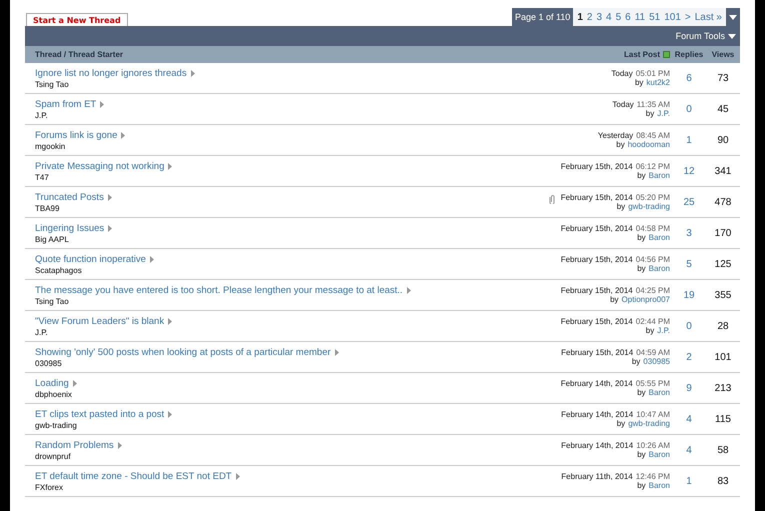 The height and width of the screenshot is (511, 765). I want to click on thread-title-link: ET default time zone - Should be EST not EDT, so click(133, 476).